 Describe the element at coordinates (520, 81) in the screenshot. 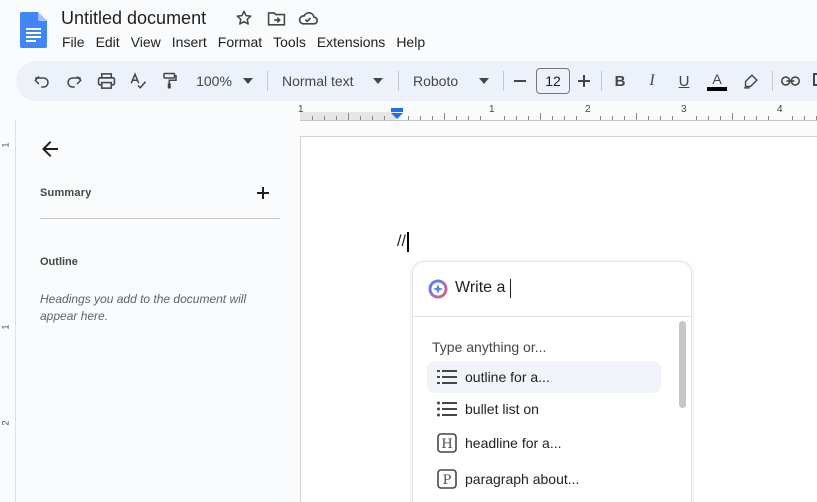

I see `decrease-font-size-button` at that location.